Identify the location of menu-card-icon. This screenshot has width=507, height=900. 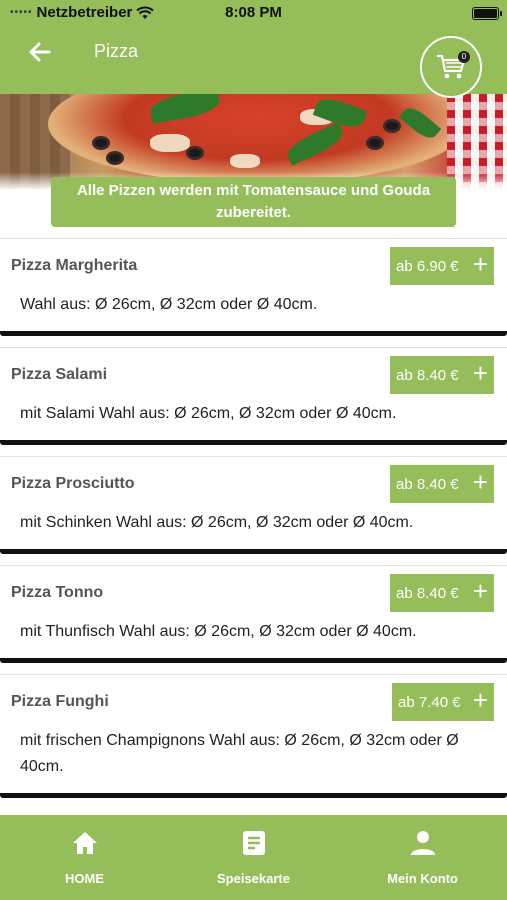
(253, 843).